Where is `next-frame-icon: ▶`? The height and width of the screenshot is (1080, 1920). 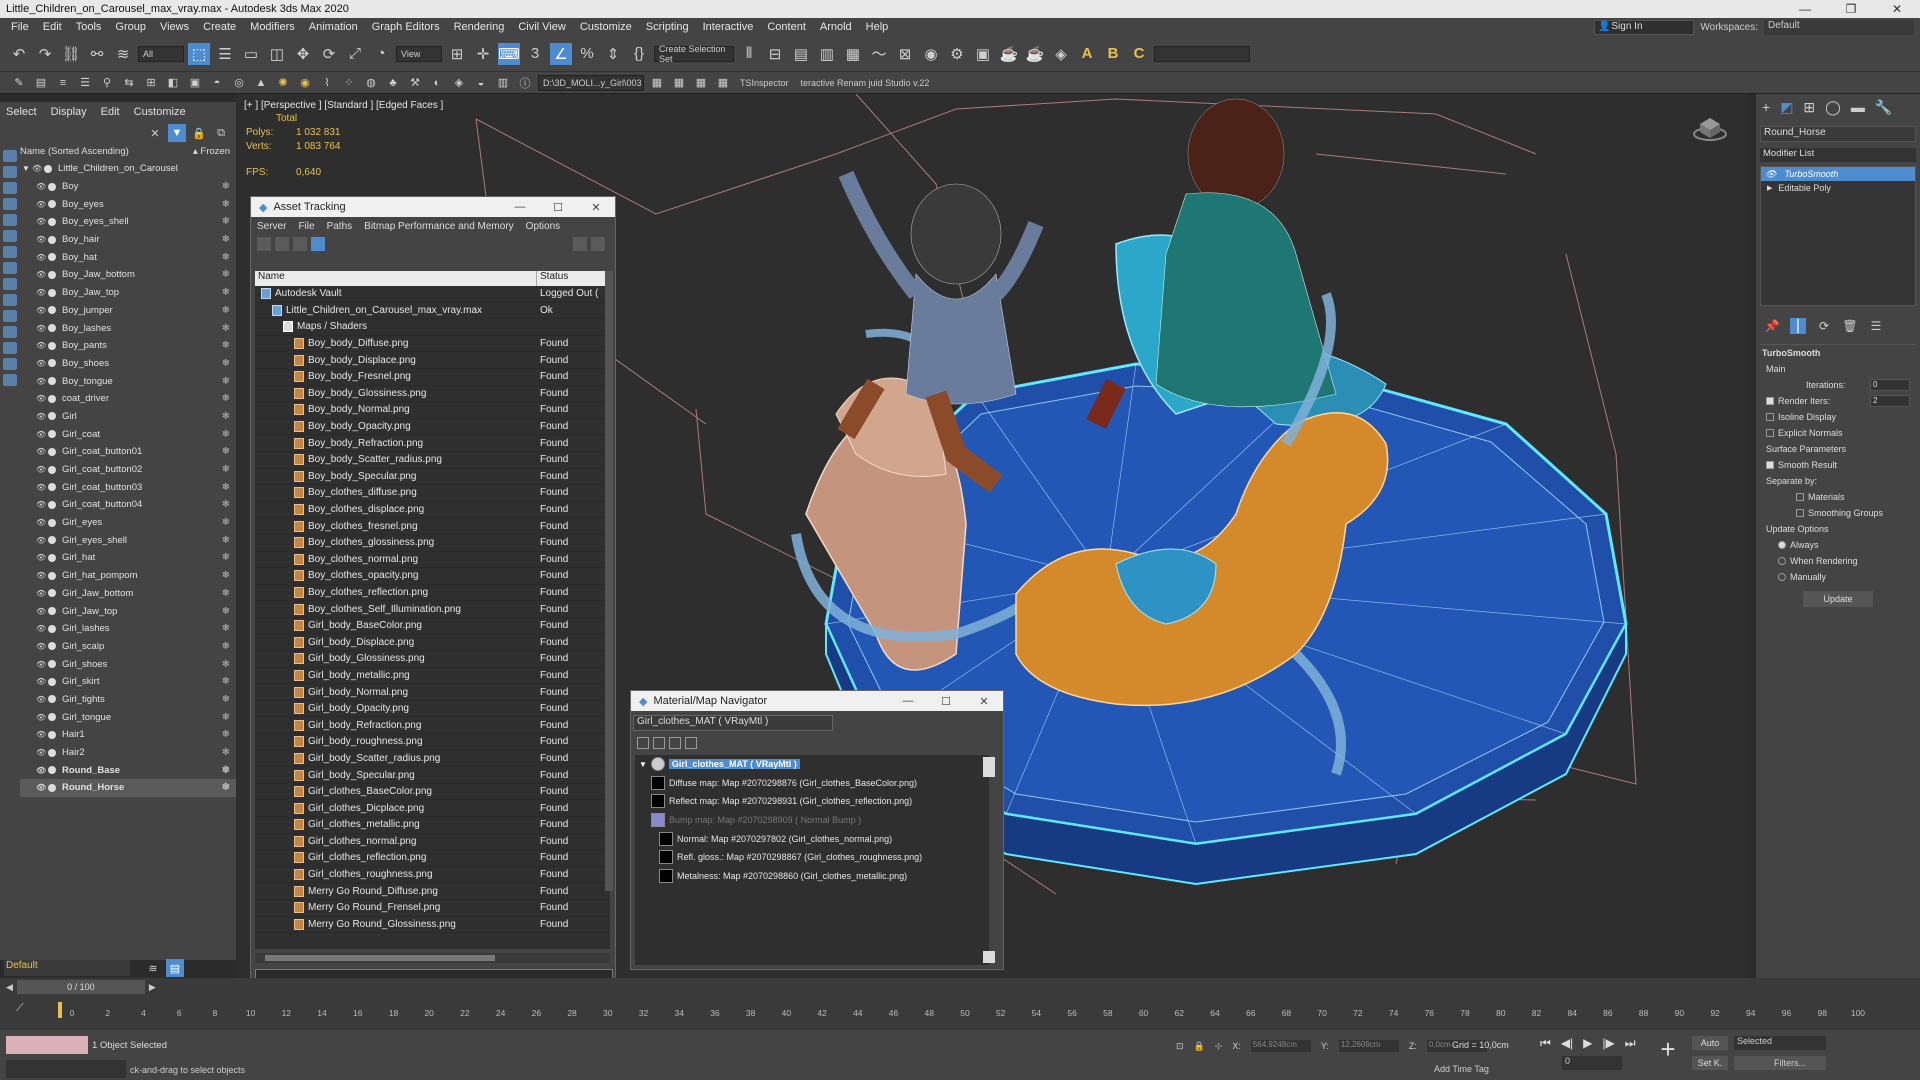
next-frame-icon: ▶ is located at coordinates (152, 987).